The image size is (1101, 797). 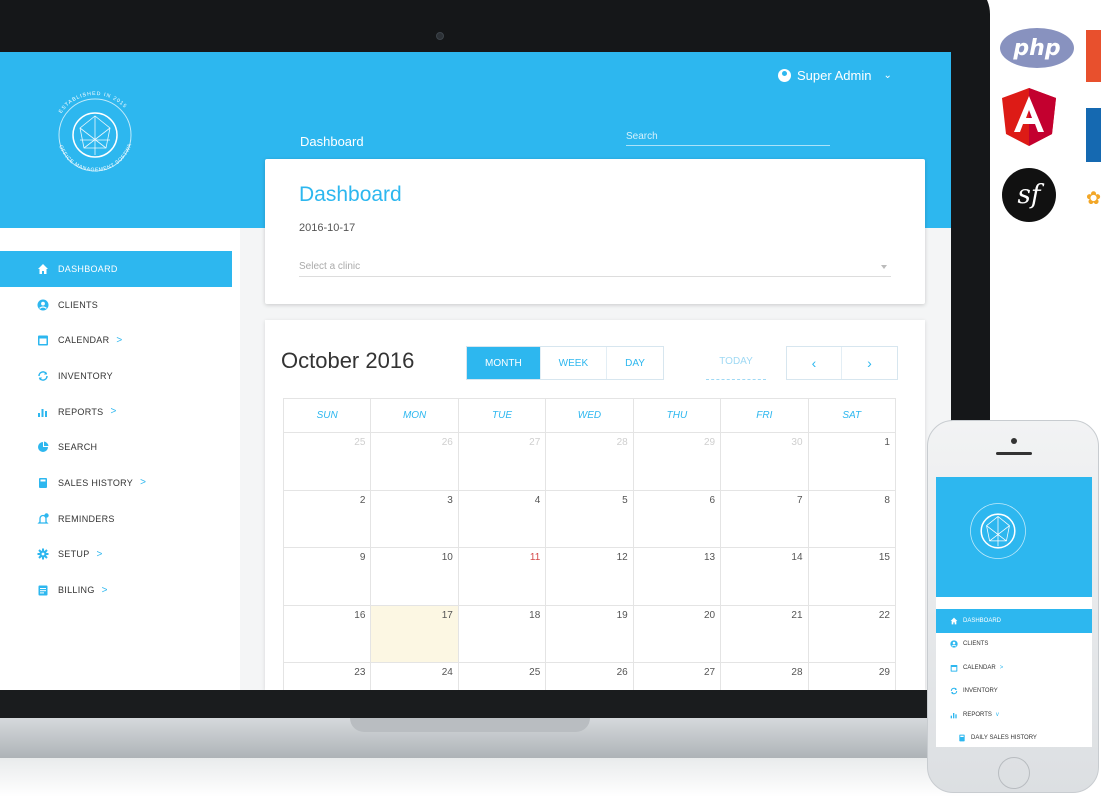 I want to click on day-number: 28, so click(x=797, y=672).